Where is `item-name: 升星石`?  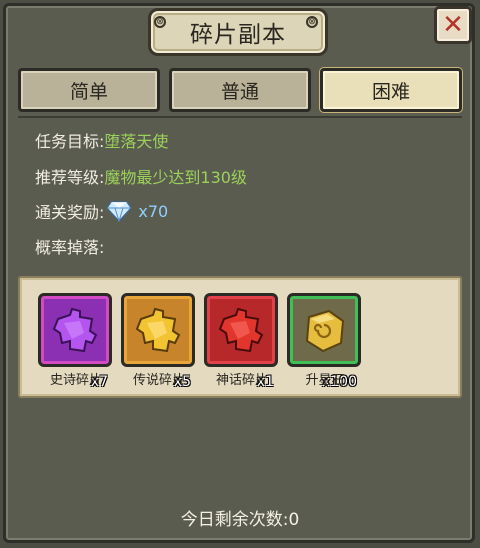
item-name: 升星石 is located at coordinates (325, 380).